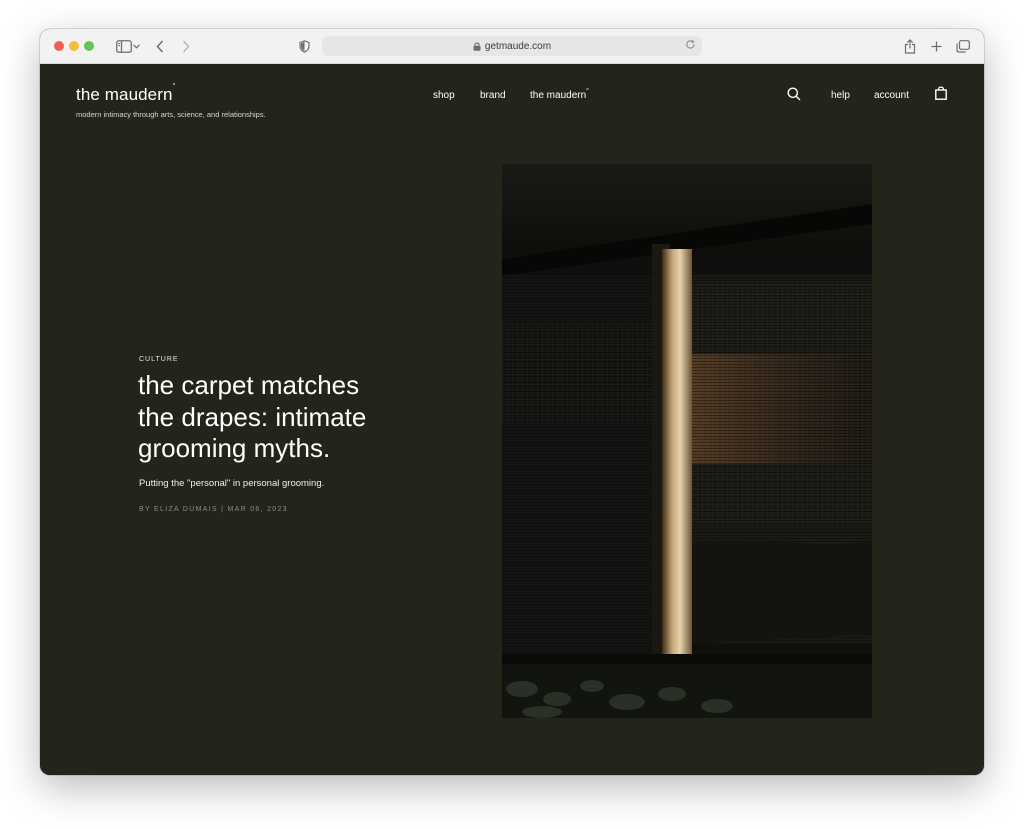  Describe the element at coordinates (690, 44) in the screenshot. I see `reload-icon` at that location.